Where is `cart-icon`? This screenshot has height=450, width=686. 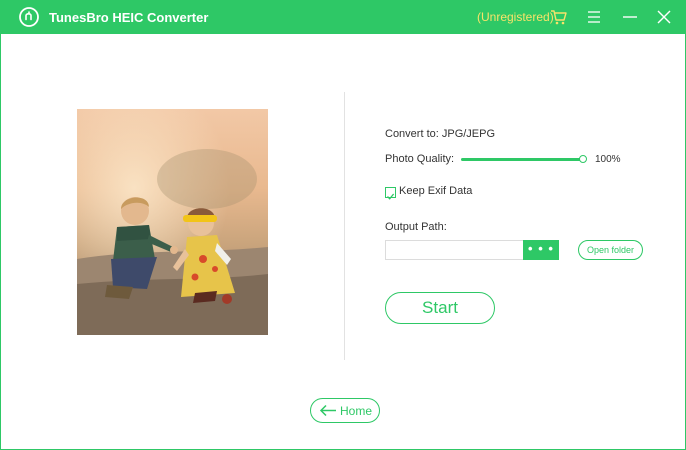
cart-icon is located at coordinates (558, 17).